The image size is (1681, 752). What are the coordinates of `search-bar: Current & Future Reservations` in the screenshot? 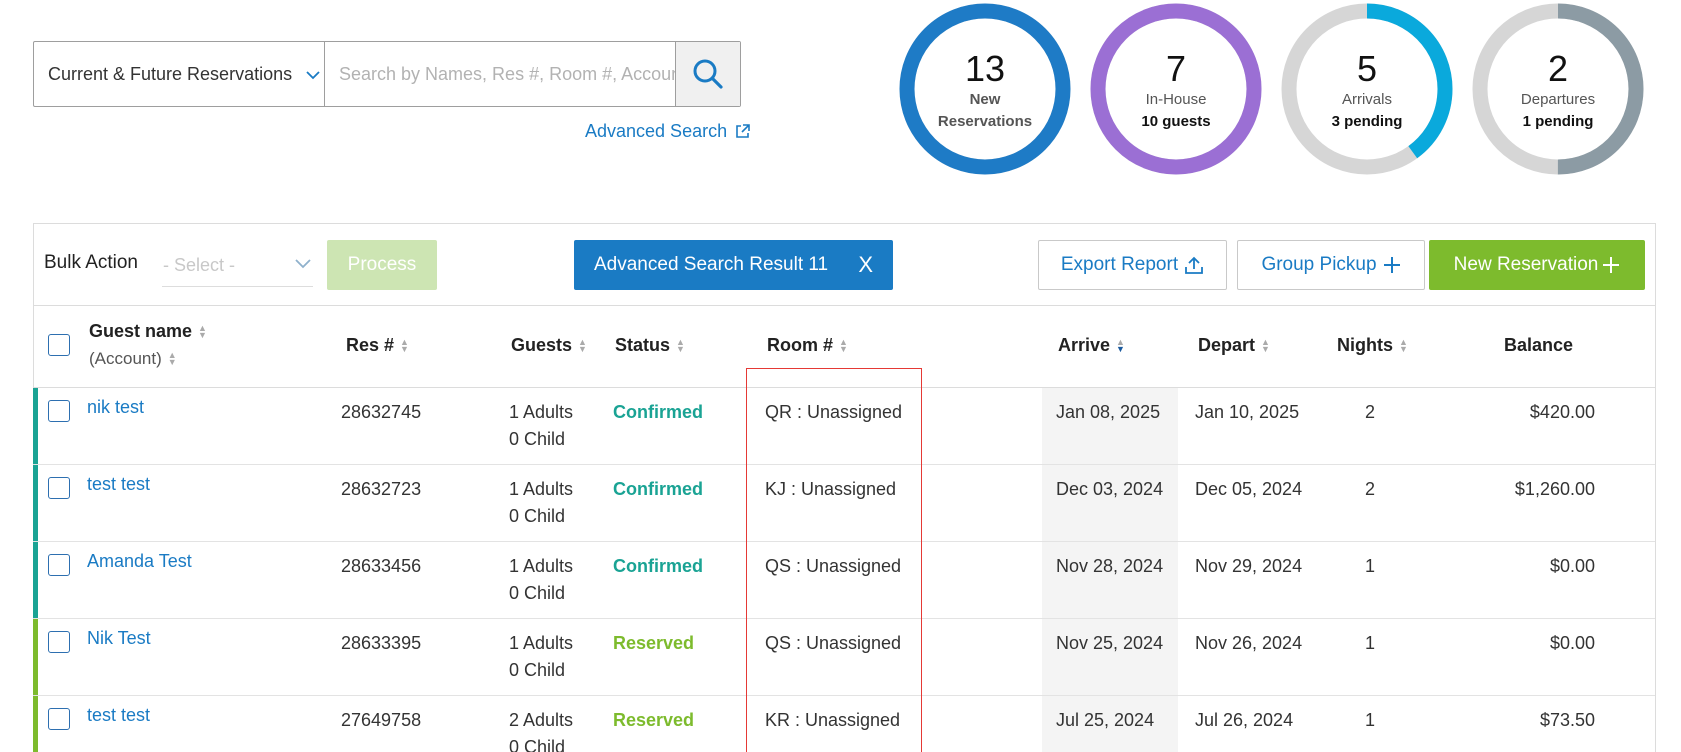 It's located at (387, 74).